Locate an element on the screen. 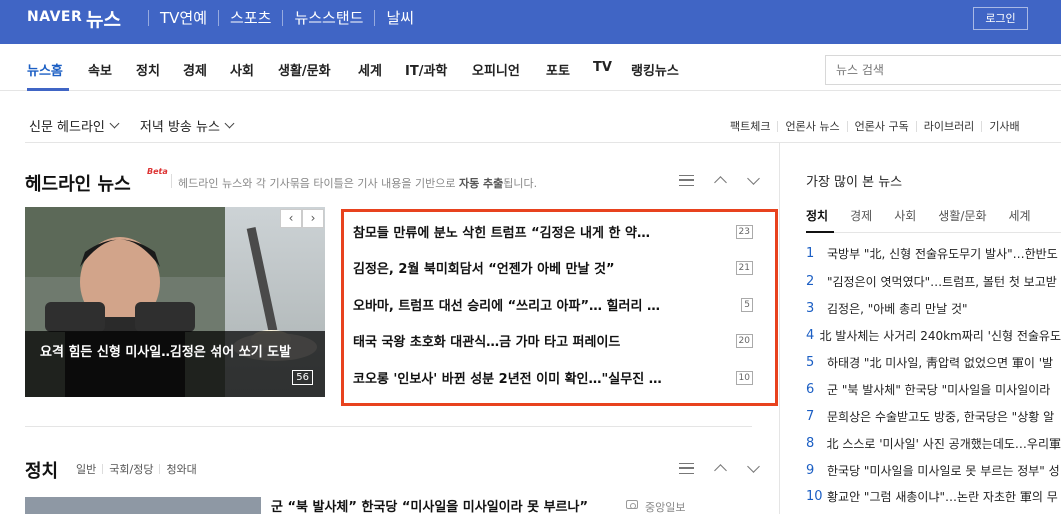  politics-tab-bluehouse: 청와대 is located at coordinates (181, 469).